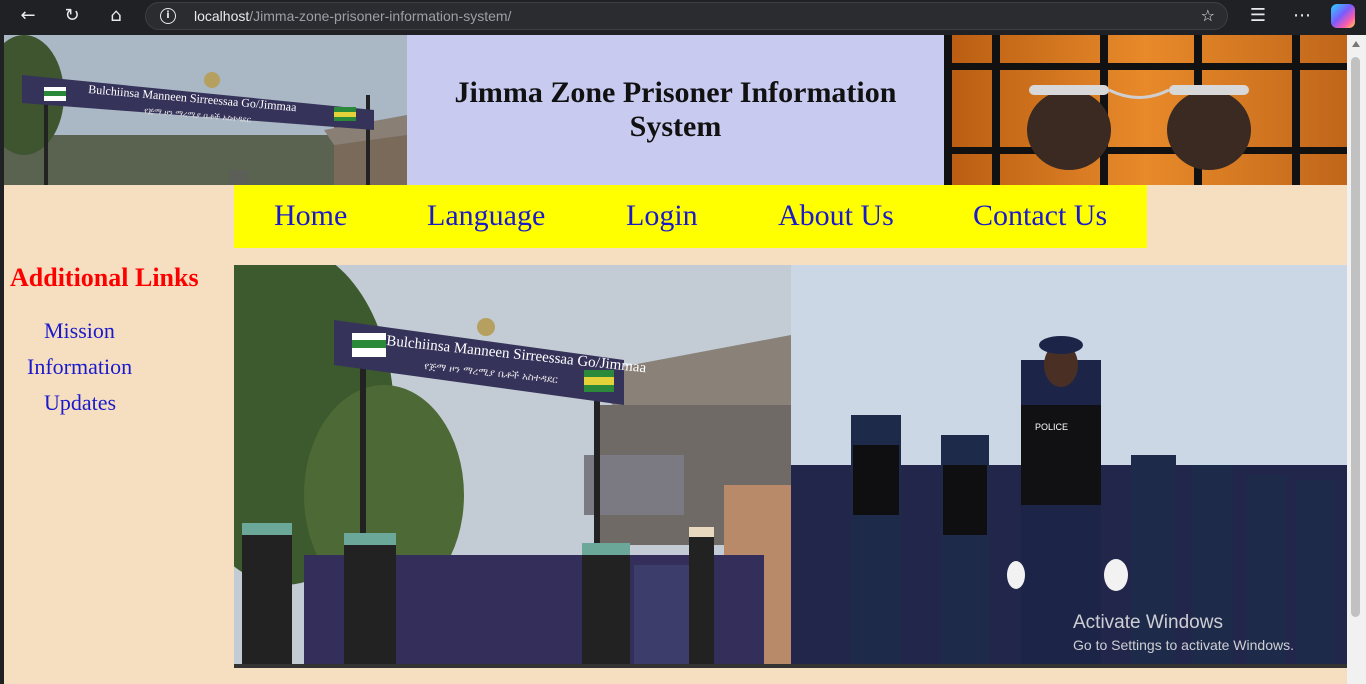 The image size is (1366, 684). I want to click on header-handcuffs-photo, so click(1145, 110).